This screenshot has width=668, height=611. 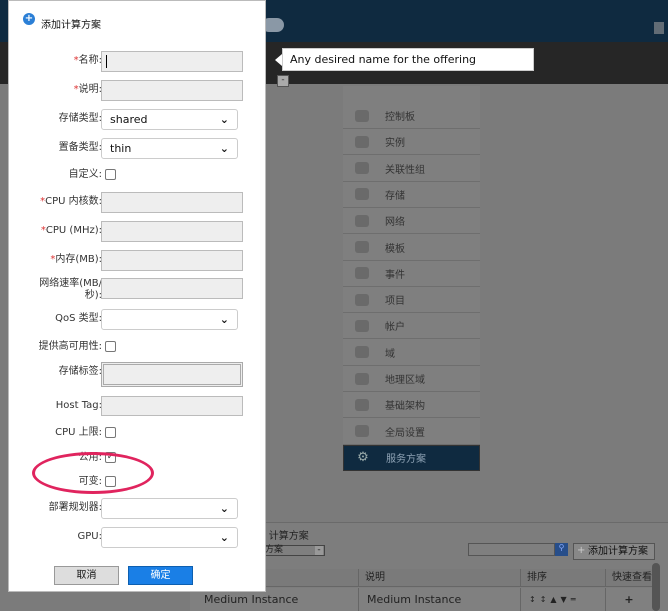 I want to click on qos-type-select: ⌄, so click(x=169, y=319).